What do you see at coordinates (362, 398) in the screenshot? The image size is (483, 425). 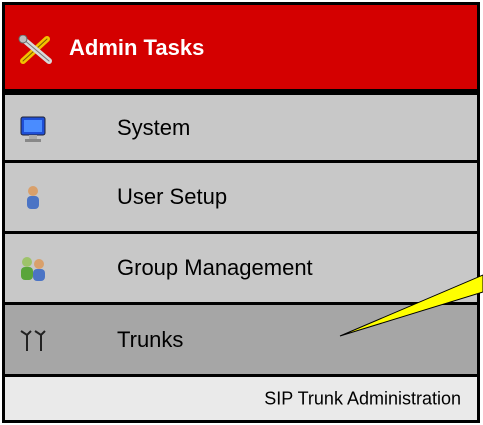 I see `submenu-label: SIP Trunk Administration` at bounding box center [362, 398].